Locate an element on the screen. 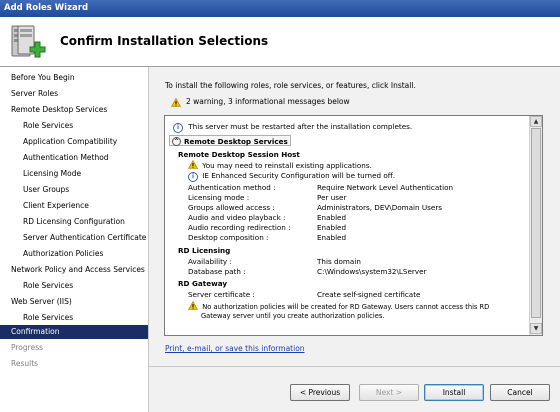 This screenshot has height=412, width=560. window-title: Add Roles Wizard is located at coordinates (46, 8).